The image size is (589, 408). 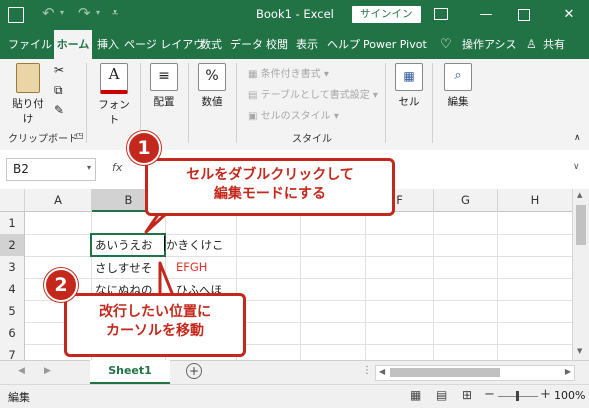 What do you see at coordinates (61, 285) in the screenshot?
I see `step-2-badge: 2` at bounding box center [61, 285].